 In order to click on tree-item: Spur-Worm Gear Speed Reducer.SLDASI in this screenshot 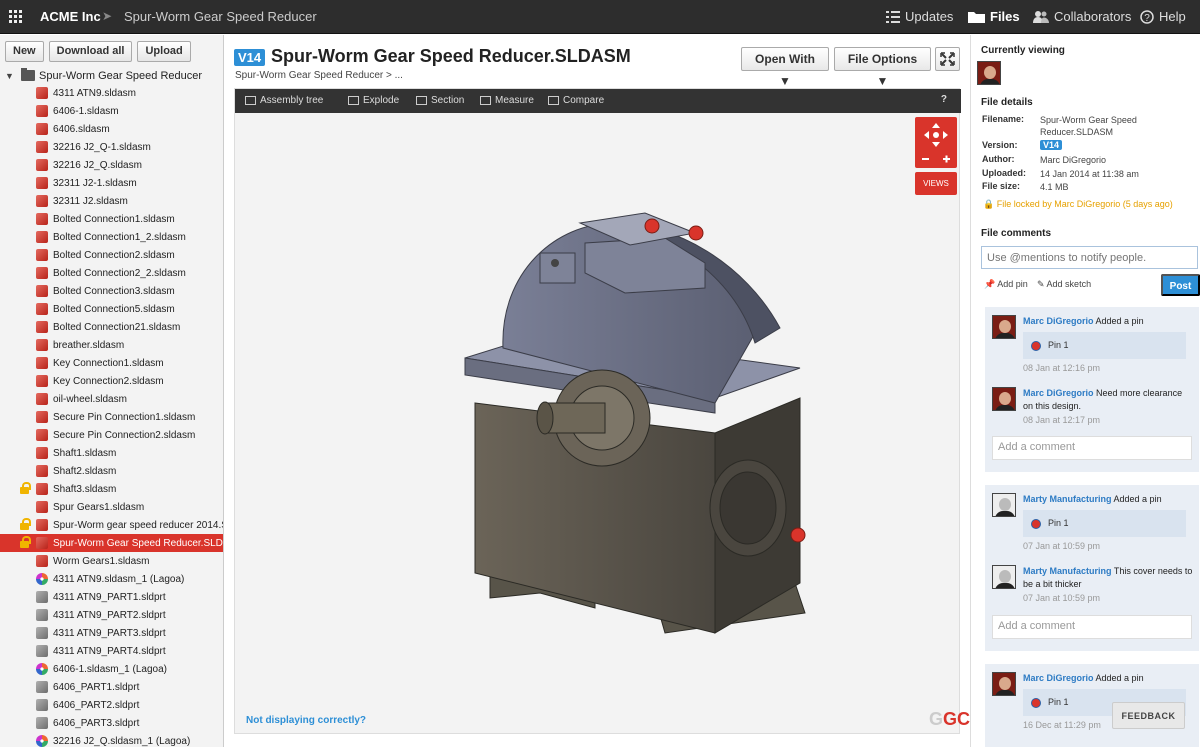, I will do `click(111, 543)`.